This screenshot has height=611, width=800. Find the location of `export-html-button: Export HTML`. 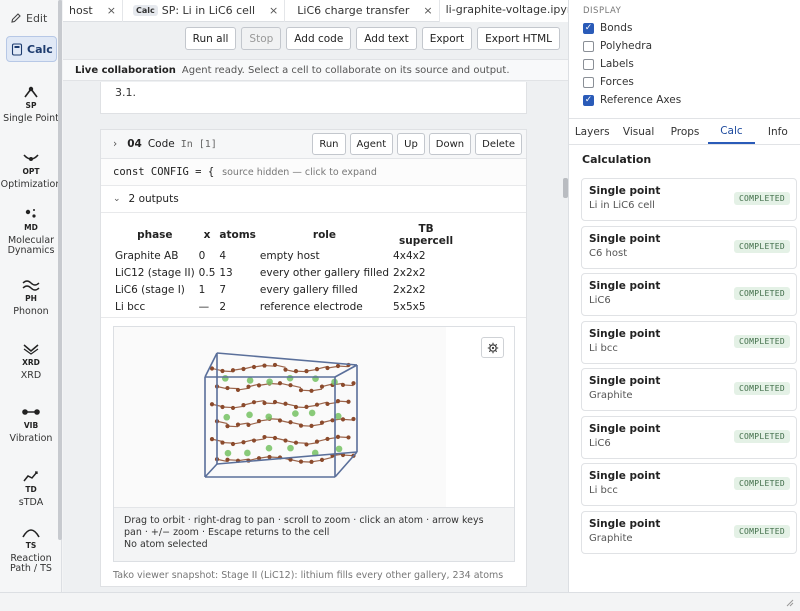

export-html-button: Export HTML is located at coordinates (518, 38).